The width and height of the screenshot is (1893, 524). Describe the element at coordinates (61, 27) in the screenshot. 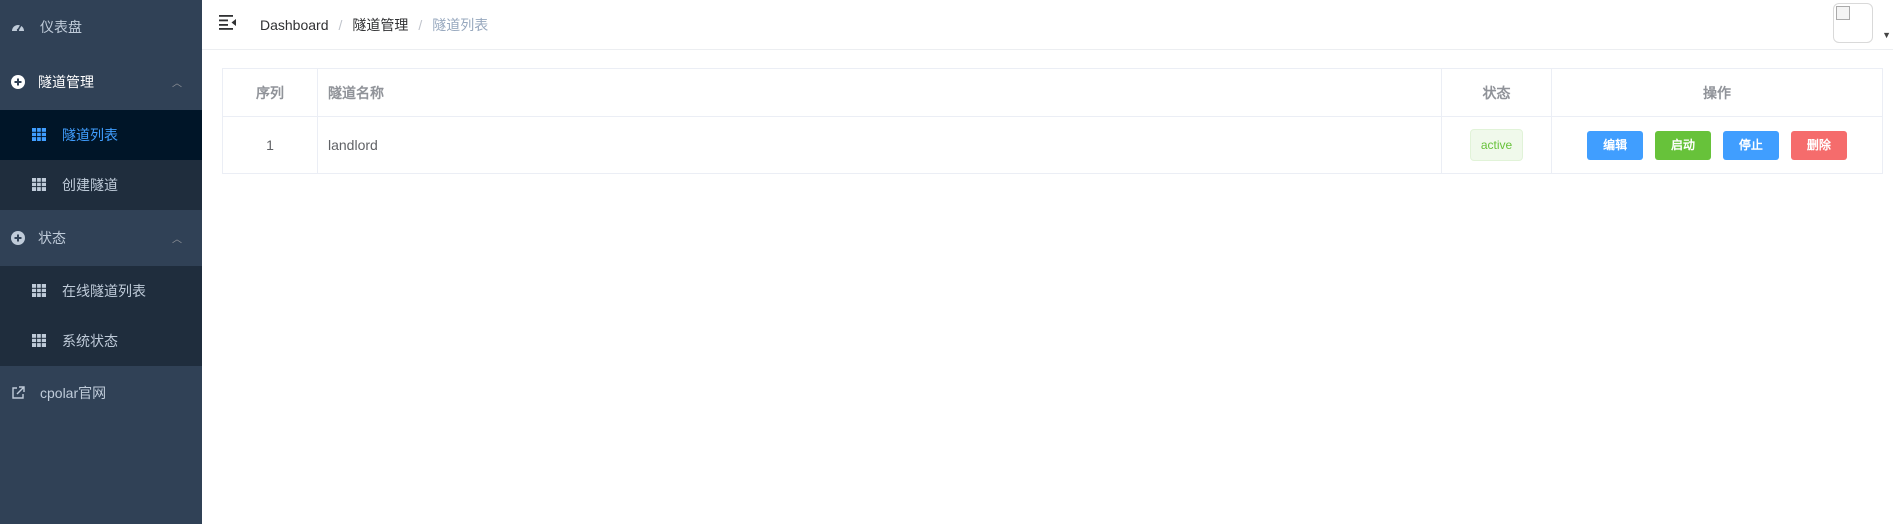

I see `menu-item-dashboard-label: 仪表盘` at that location.